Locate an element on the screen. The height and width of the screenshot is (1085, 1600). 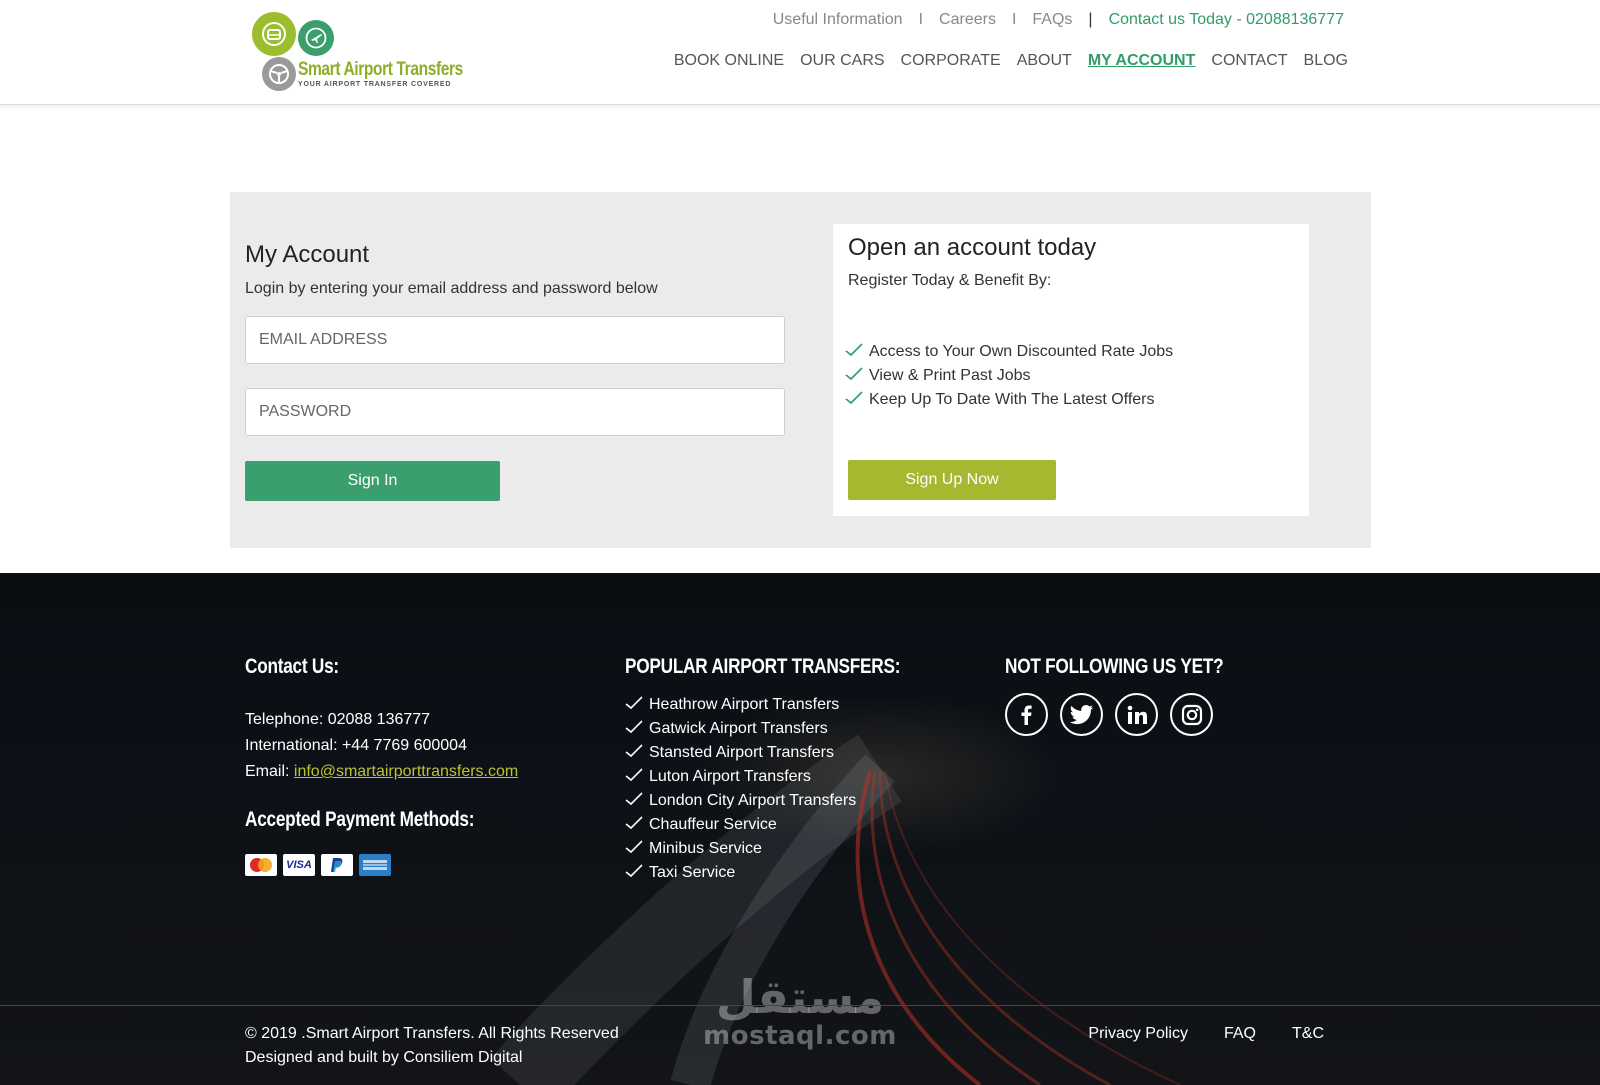
register-title: Open an account today is located at coordinates (972, 247).